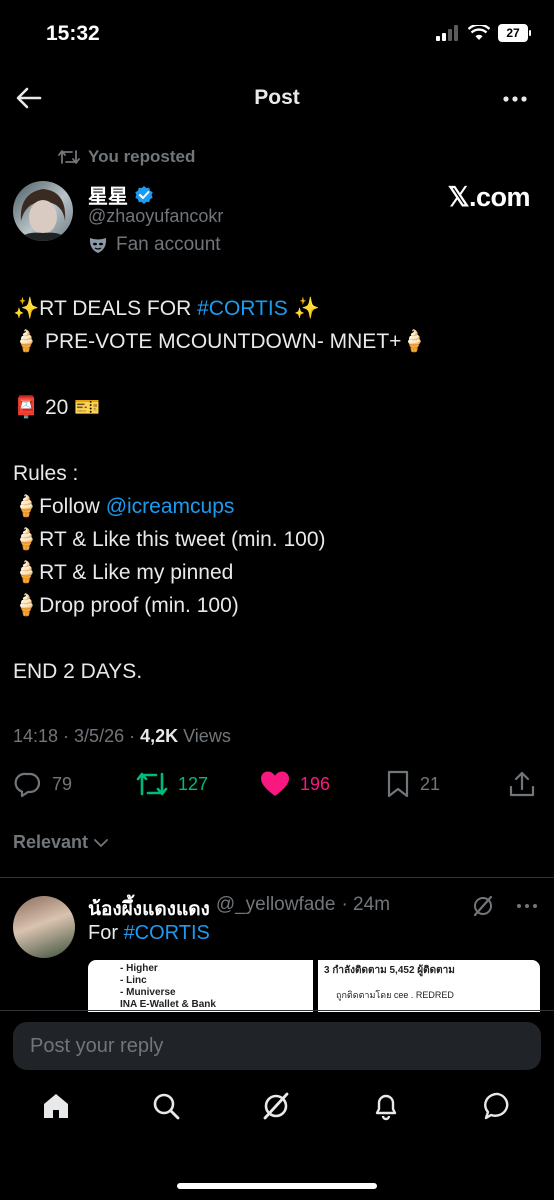  I want to click on reply-header: น้องผึ้งแดงแดง @_yellowfade · 24m, so click(239, 909).